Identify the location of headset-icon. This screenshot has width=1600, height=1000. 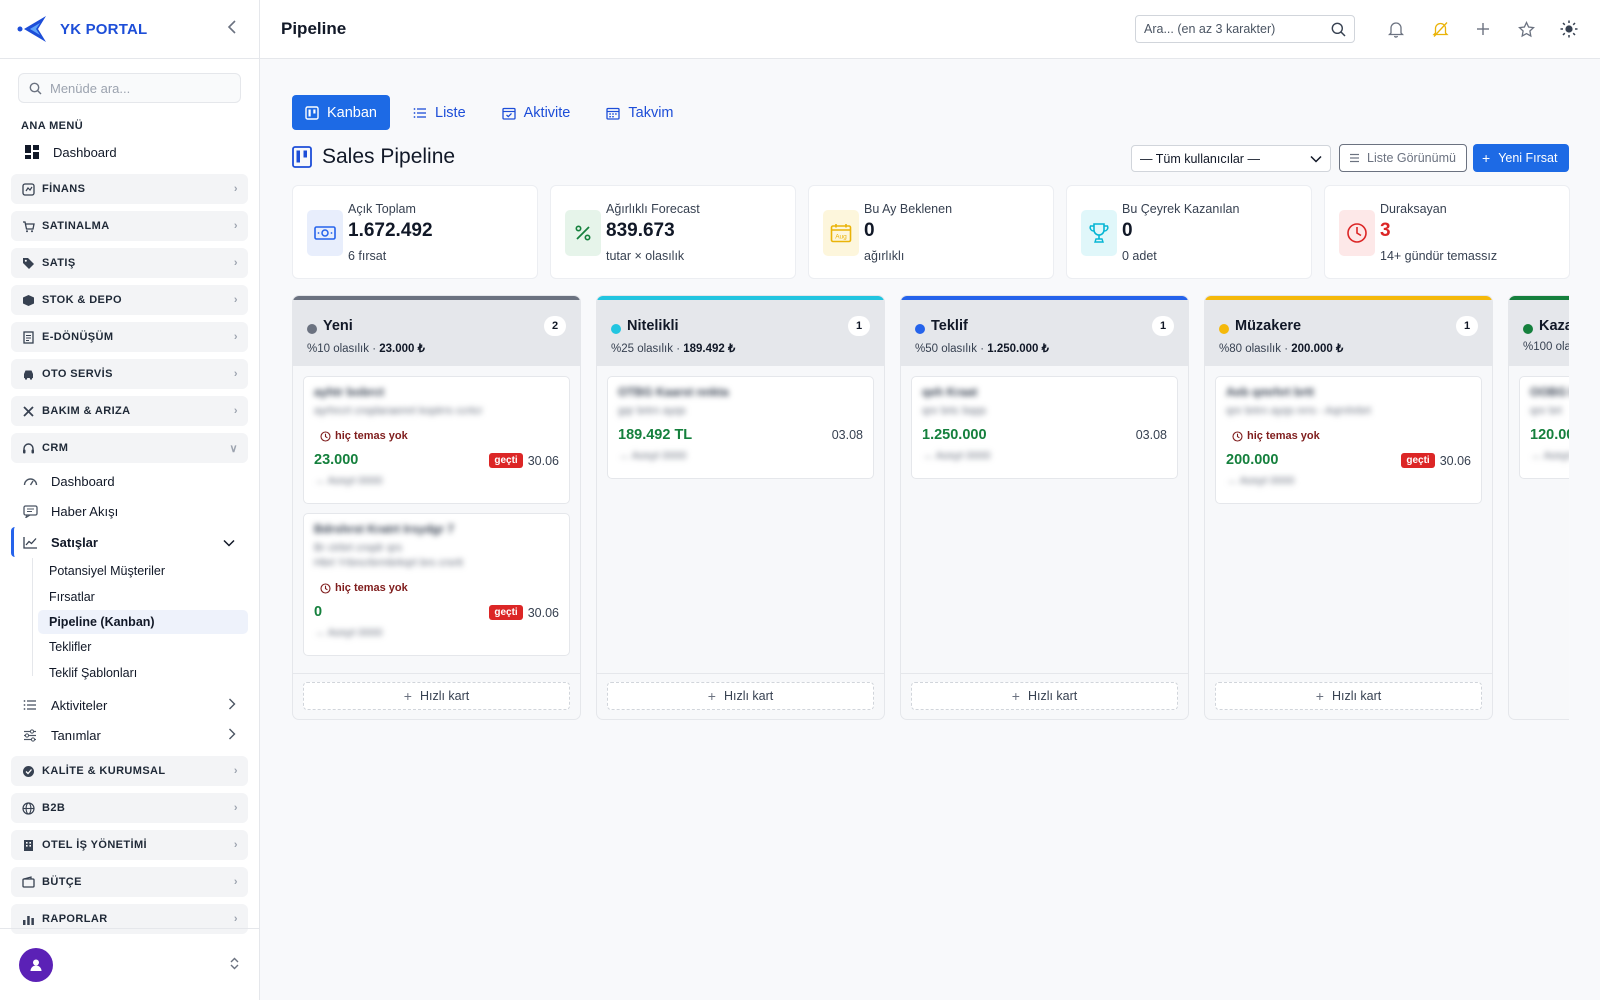
(28, 448).